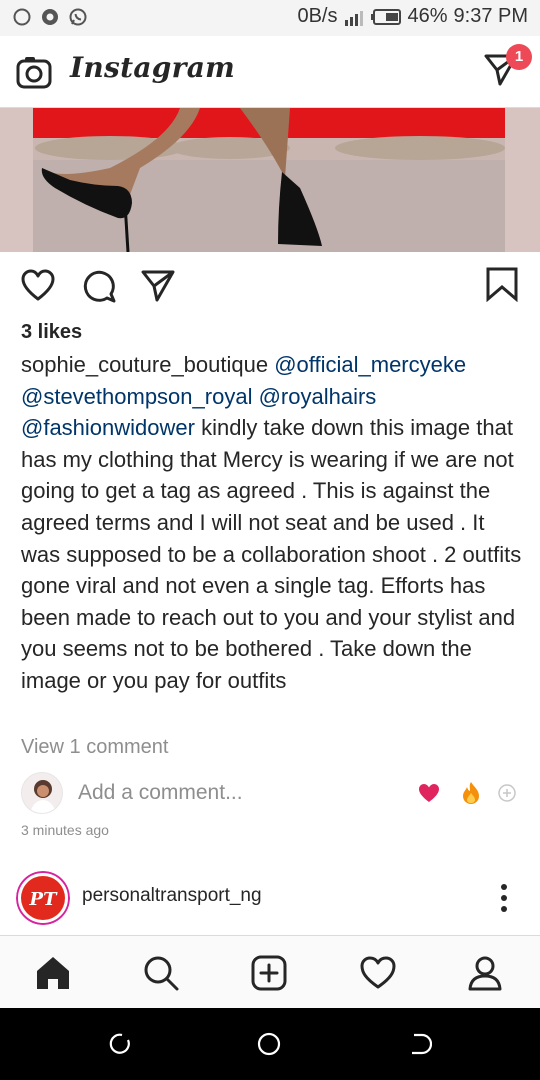 The height and width of the screenshot is (1080, 540). What do you see at coordinates (78, 17) in the screenshot?
I see `whatsapp-icon` at bounding box center [78, 17].